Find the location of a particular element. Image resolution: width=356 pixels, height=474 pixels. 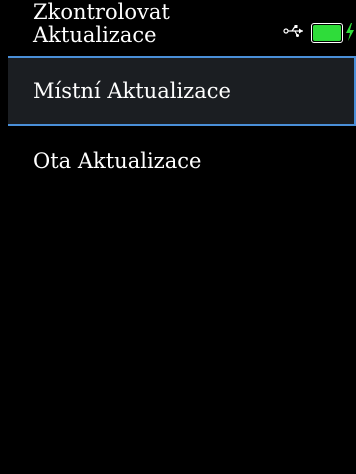

left-edge is located at coordinates (4, 237).